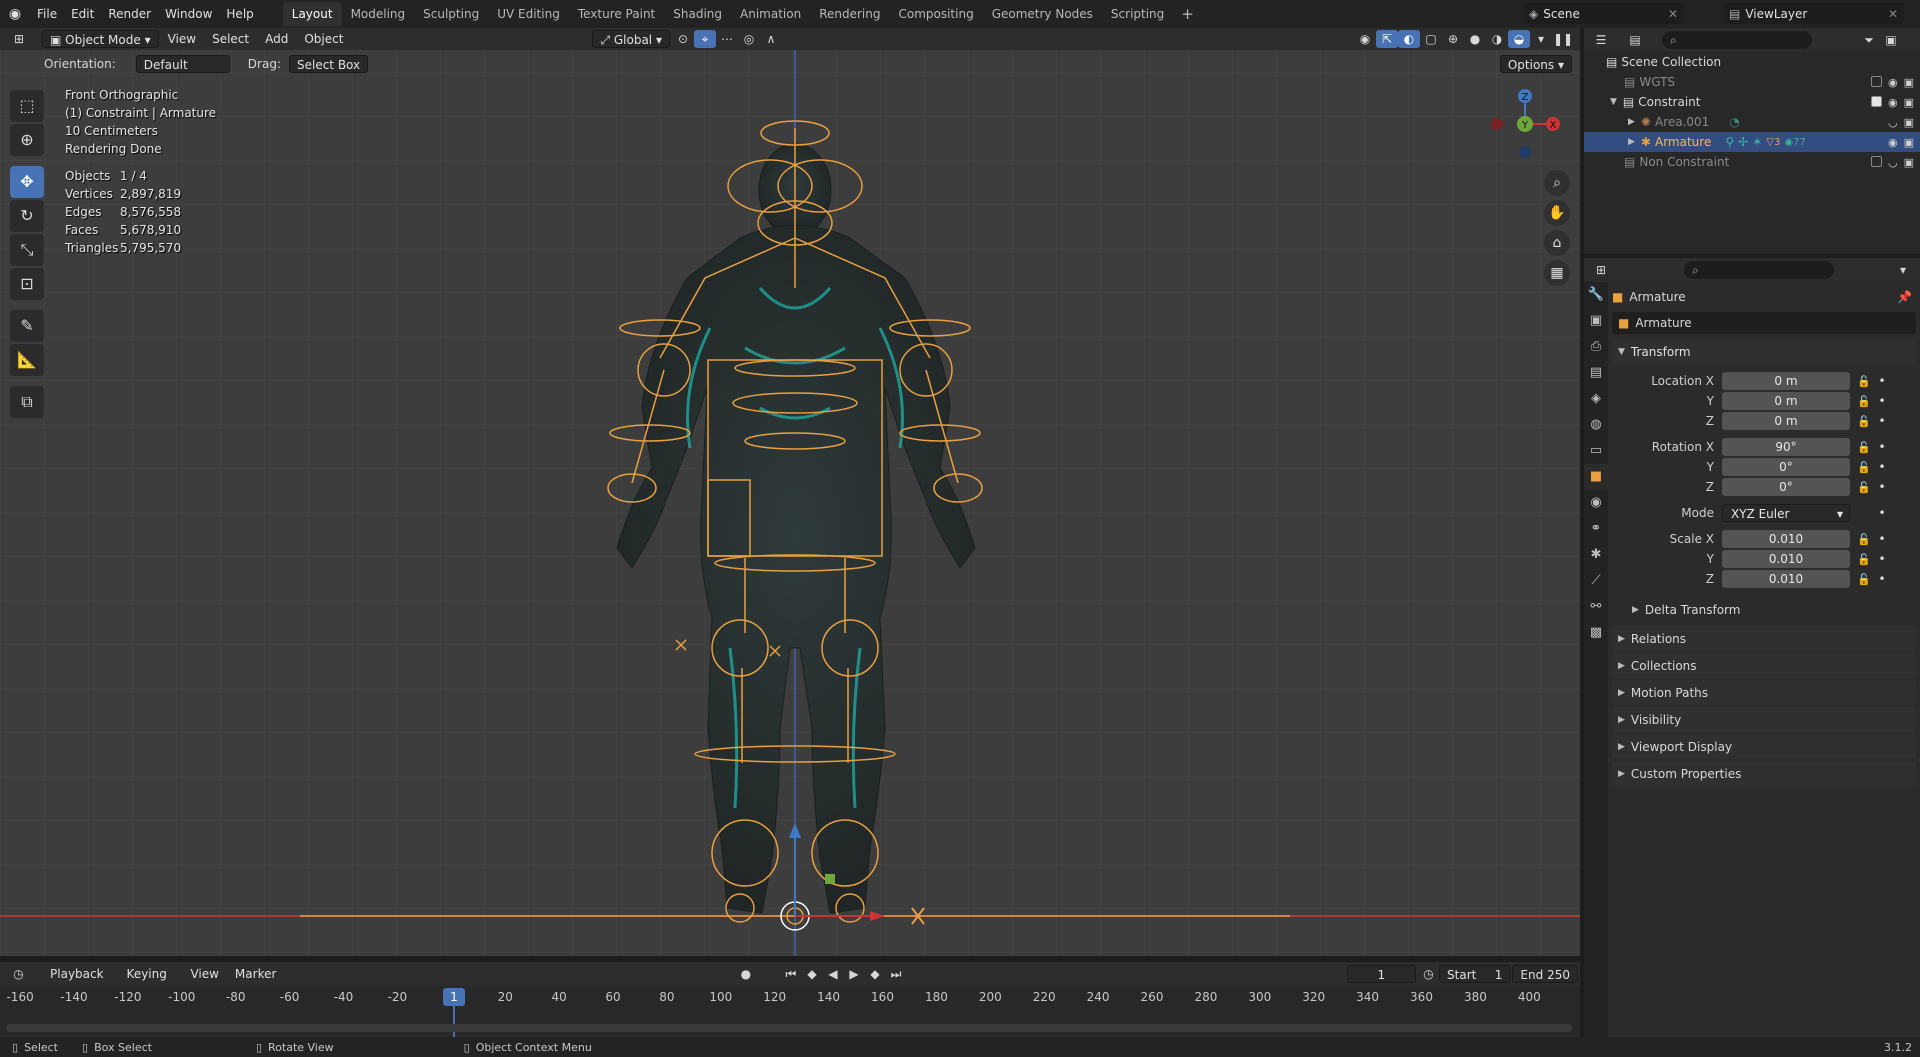 The width and height of the screenshot is (1920, 1057). What do you see at coordinates (80, 982) in the screenshot?
I see `menu-playback: Playback ▾` at bounding box center [80, 982].